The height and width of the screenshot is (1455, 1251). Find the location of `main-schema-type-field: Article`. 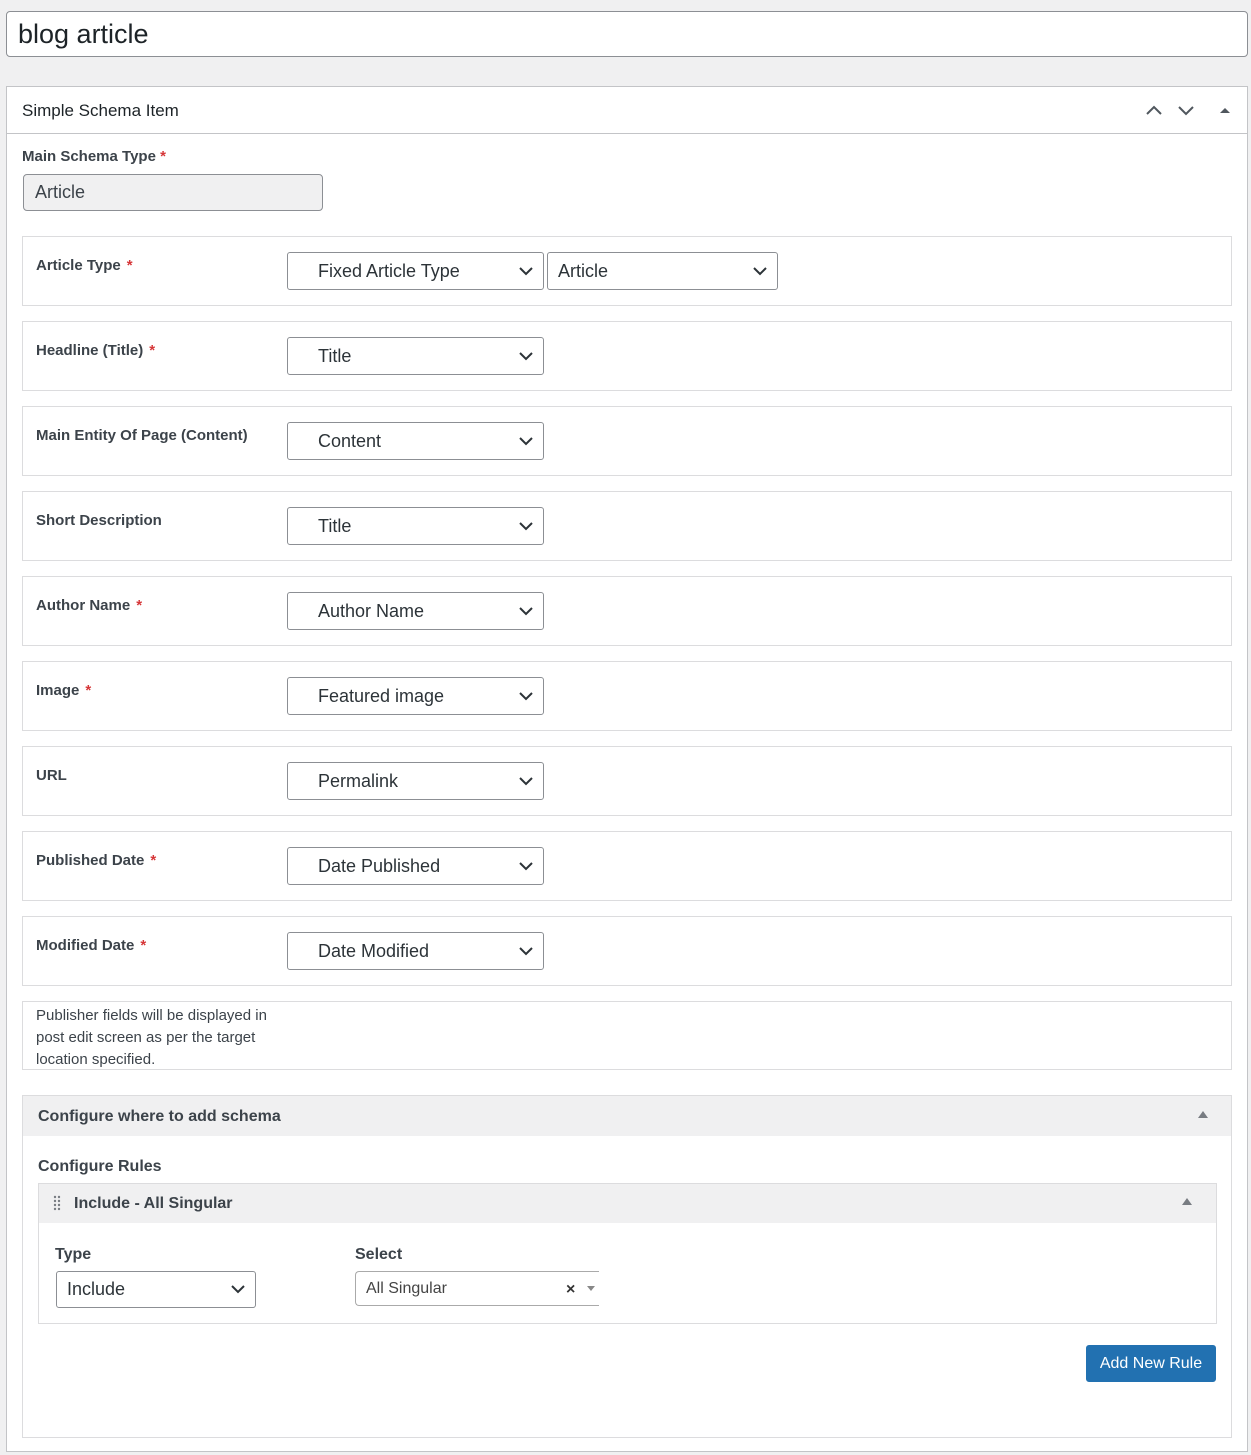

main-schema-type-field: Article is located at coordinates (173, 192).